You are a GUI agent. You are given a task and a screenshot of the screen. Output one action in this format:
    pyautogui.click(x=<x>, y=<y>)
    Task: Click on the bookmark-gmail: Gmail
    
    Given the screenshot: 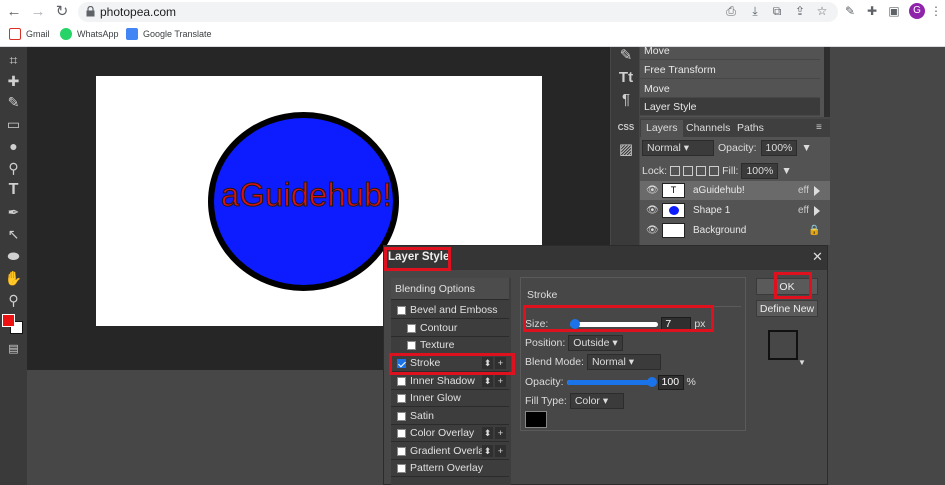 What is the action you would take?
    pyautogui.click(x=29, y=34)
    